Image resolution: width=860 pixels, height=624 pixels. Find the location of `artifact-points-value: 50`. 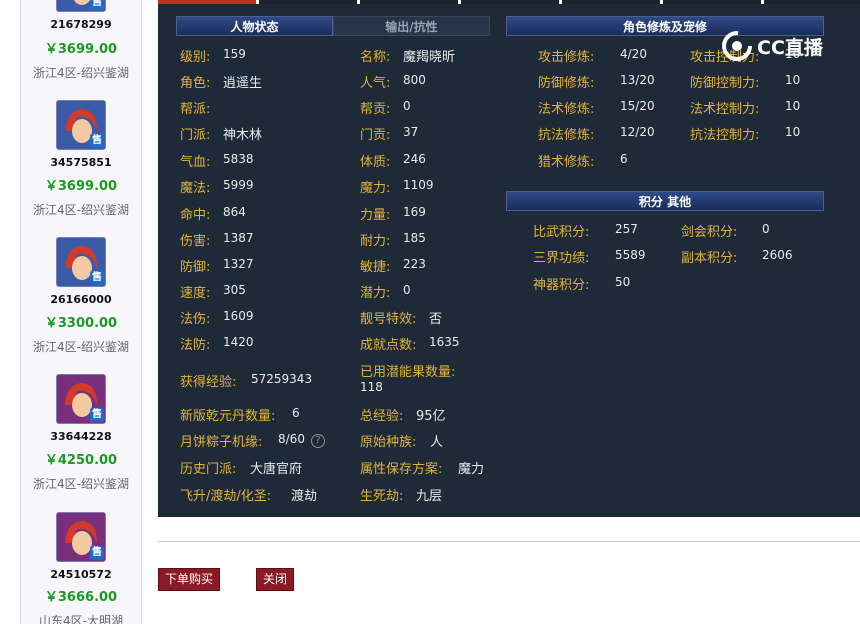

artifact-points-value: 50 is located at coordinates (623, 282).